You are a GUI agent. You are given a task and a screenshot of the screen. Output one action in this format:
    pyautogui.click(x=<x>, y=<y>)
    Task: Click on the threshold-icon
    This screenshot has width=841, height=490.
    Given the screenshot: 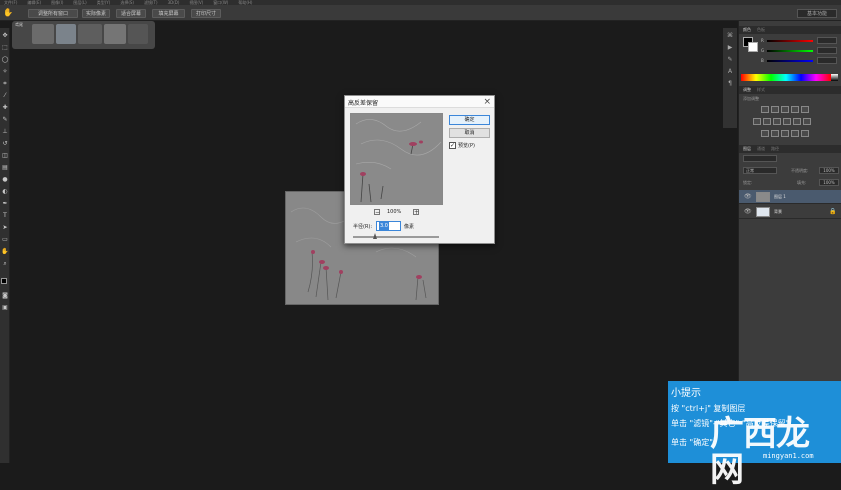 What is the action you would take?
    pyautogui.click(x=785, y=133)
    